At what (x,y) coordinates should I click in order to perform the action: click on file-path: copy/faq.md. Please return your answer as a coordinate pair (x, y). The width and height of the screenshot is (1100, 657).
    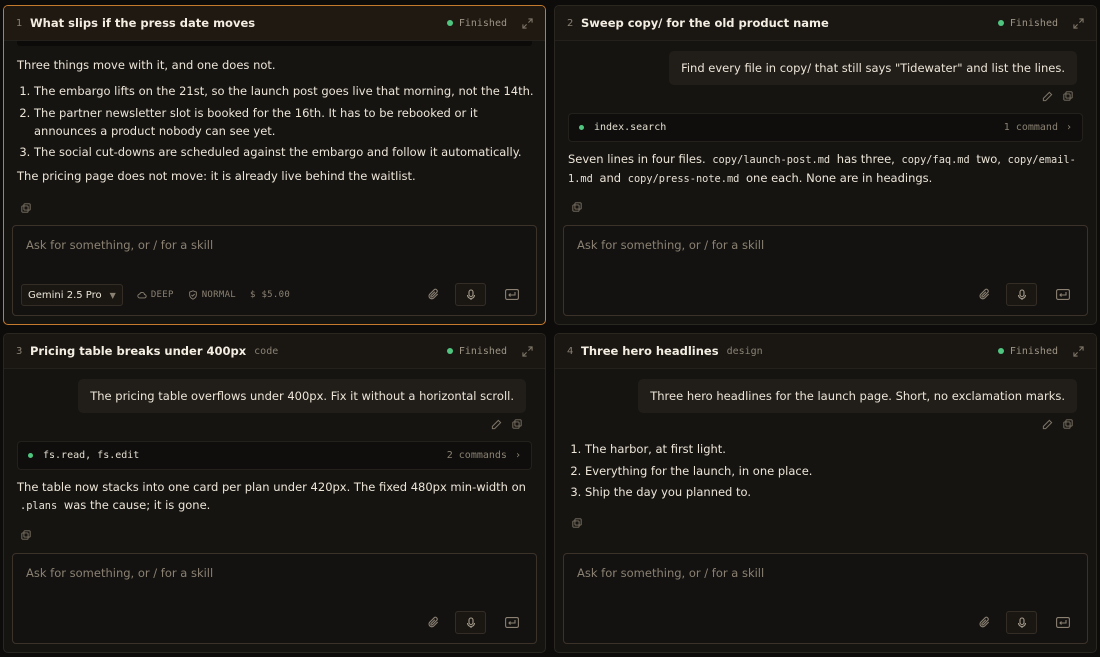
    Looking at the image, I should click on (935, 160).